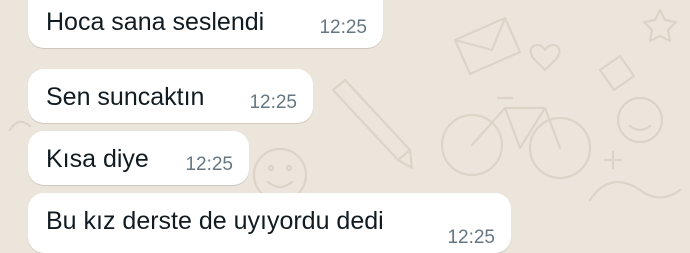 The image size is (690, 253). What do you see at coordinates (125, 97) in the screenshot?
I see `message-text: Sen suncaktın` at bounding box center [125, 97].